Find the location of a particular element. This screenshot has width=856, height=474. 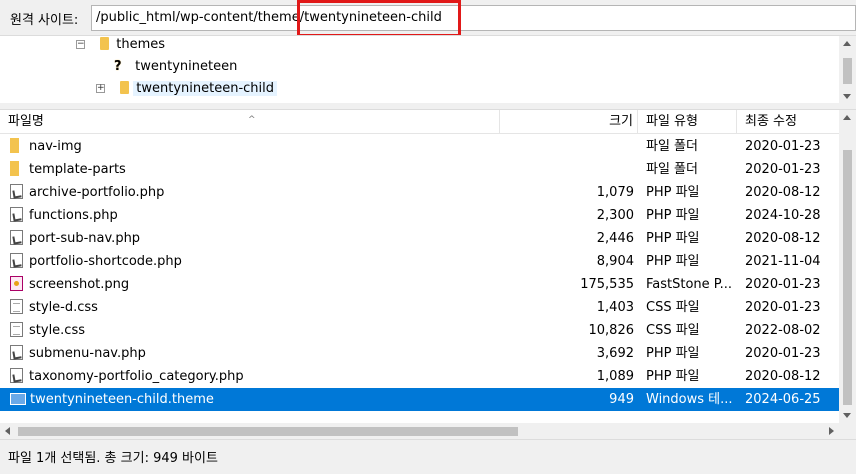

file-row: style-d.css 1,403 CSS 파일 2020-01-23 is located at coordinates (419, 307).